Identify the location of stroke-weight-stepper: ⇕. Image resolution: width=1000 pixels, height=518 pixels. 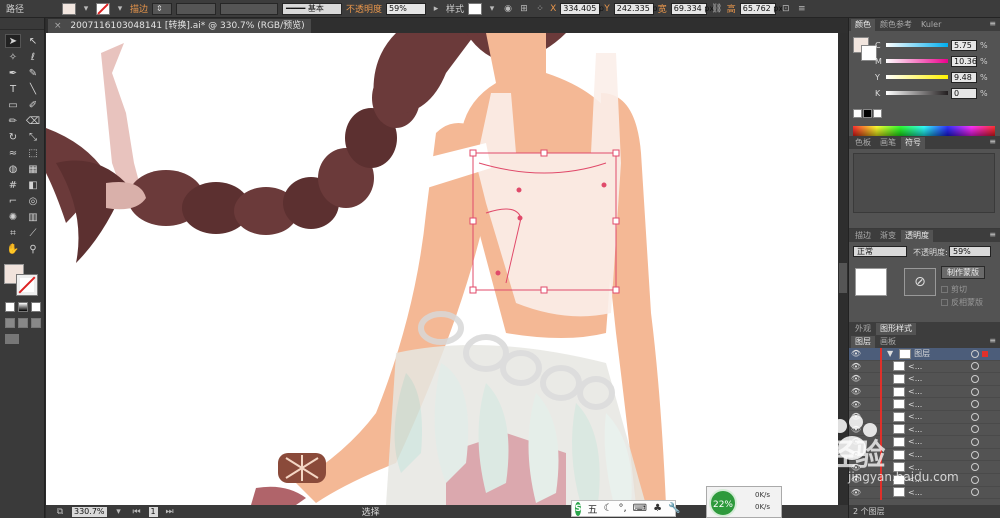
(162, 8).